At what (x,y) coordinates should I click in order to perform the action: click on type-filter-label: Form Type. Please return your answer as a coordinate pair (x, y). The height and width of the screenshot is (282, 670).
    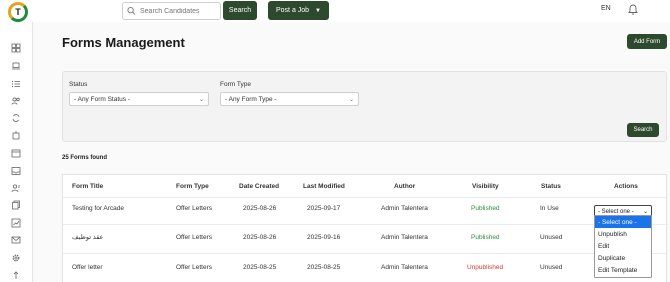
    Looking at the image, I should click on (235, 84).